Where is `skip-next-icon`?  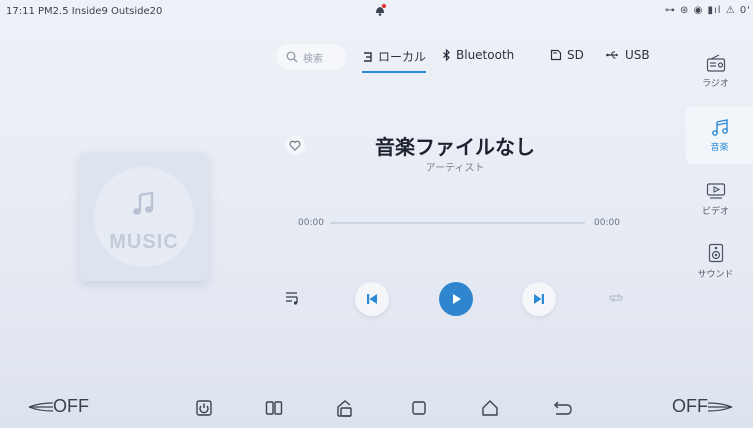 skip-next-icon is located at coordinates (539, 299).